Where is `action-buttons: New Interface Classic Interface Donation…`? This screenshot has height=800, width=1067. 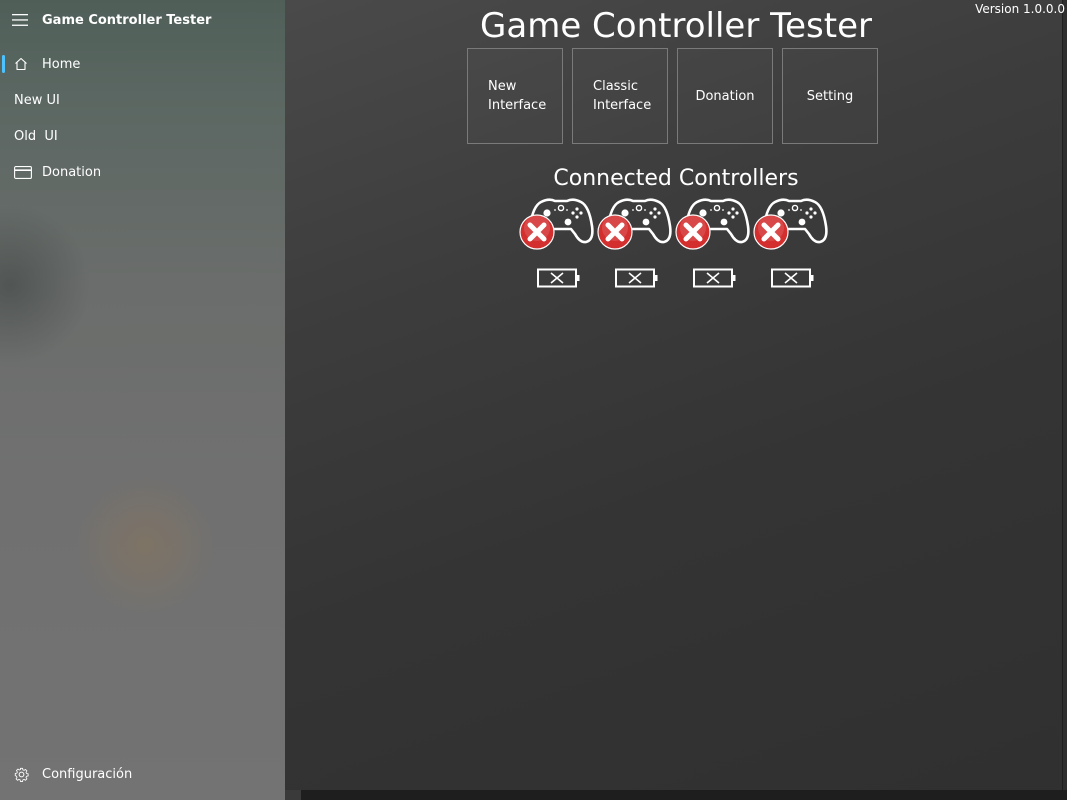
action-buttons: New Interface Classic Interface Donation… is located at coordinates (672, 96).